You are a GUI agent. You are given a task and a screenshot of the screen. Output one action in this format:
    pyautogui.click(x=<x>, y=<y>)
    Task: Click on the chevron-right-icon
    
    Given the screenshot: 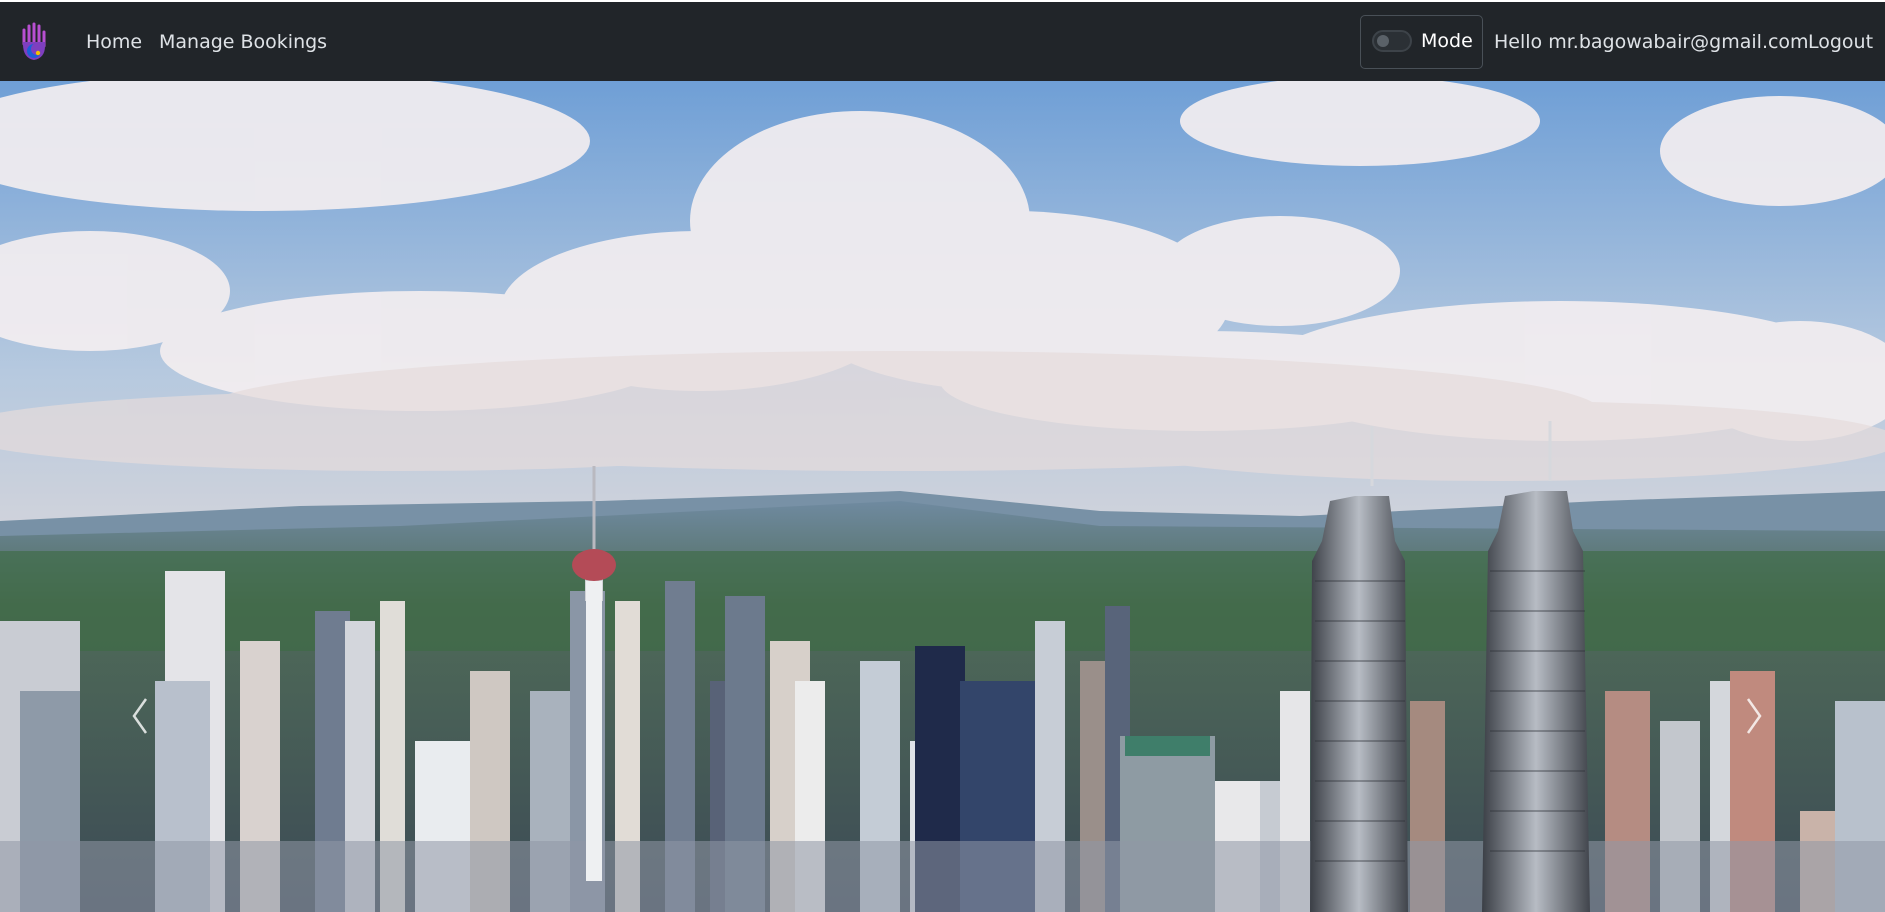 What is the action you would take?
    pyautogui.click(x=1754, y=716)
    